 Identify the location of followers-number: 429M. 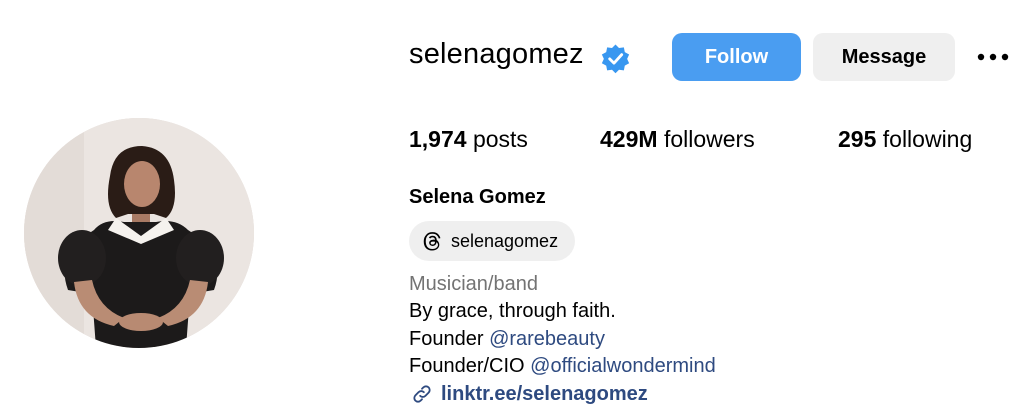
(629, 139).